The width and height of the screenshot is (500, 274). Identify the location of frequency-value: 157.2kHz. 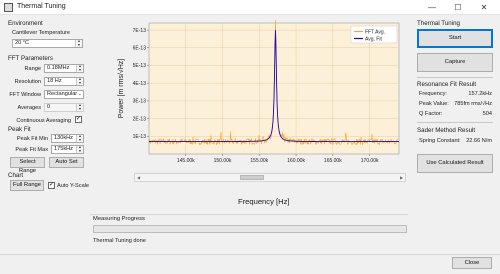
(480, 94).